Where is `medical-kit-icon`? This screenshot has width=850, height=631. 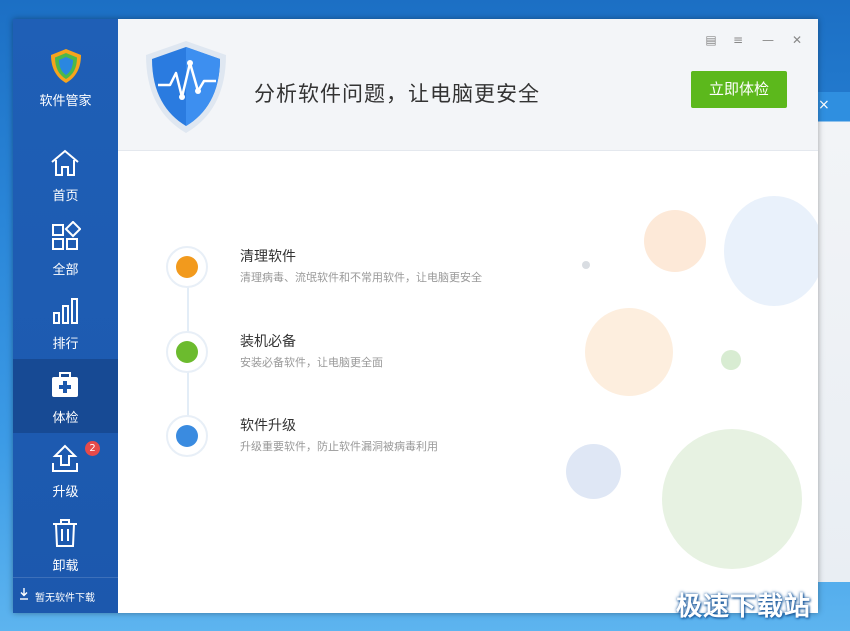
medical-kit-icon is located at coordinates (65, 384).